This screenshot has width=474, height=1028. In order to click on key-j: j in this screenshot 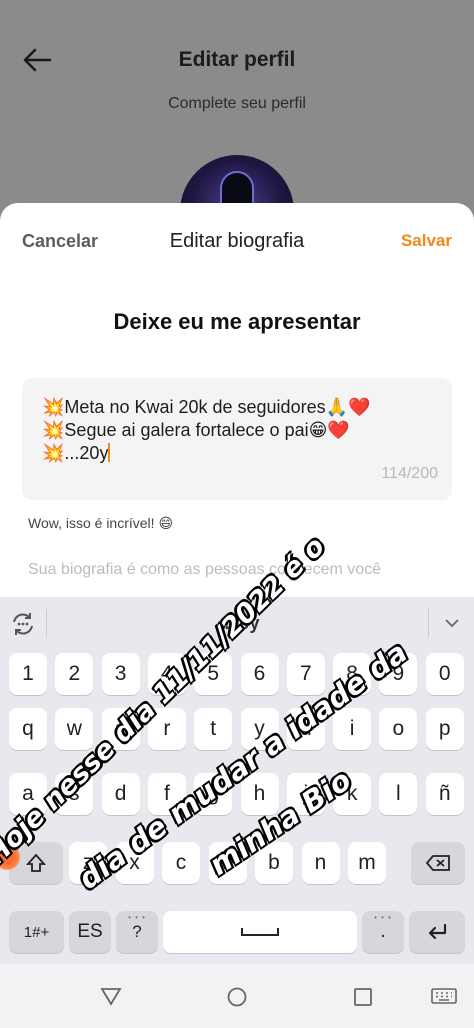, I will do `click(305, 794)`.